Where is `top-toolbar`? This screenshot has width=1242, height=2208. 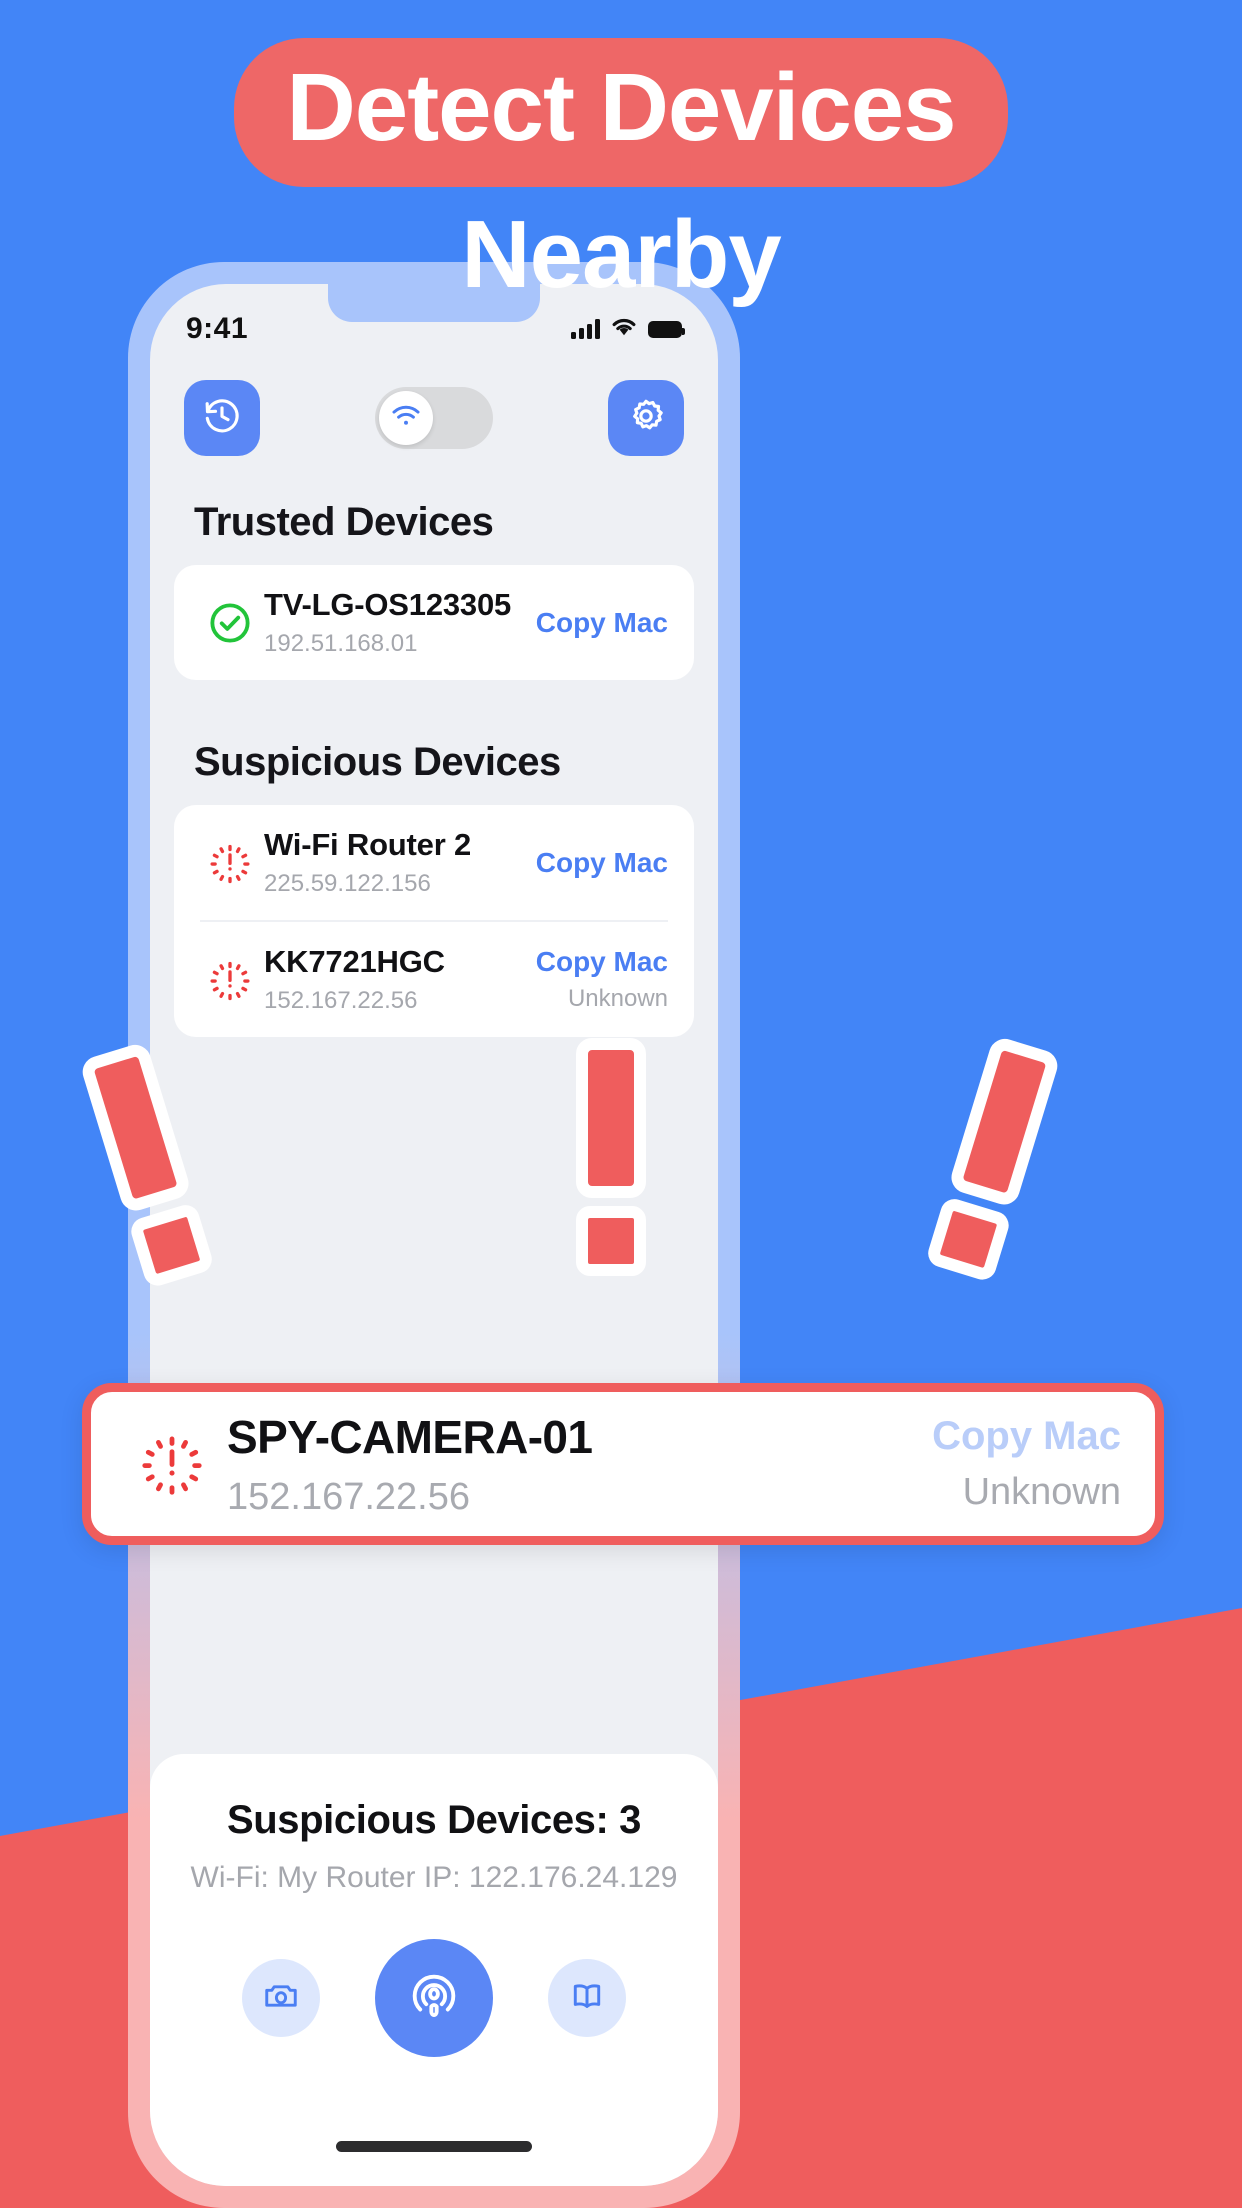 top-toolbar is located at coordinates (434, 409).